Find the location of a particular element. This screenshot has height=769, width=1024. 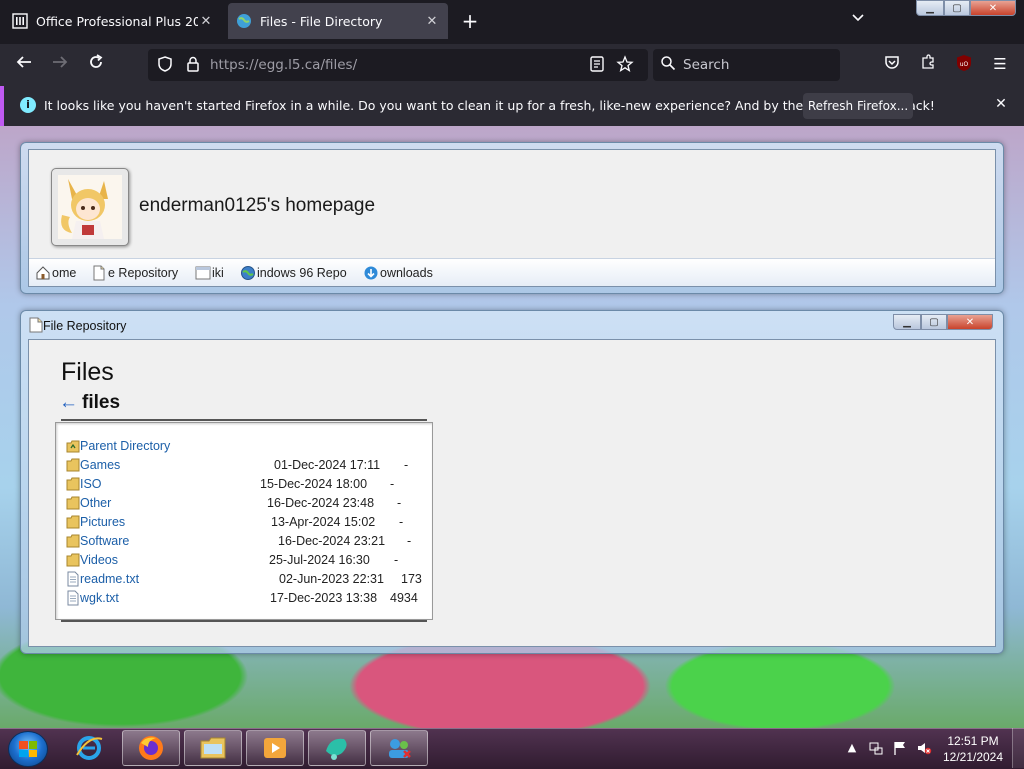

start-button is located at coordinates (28, 749).